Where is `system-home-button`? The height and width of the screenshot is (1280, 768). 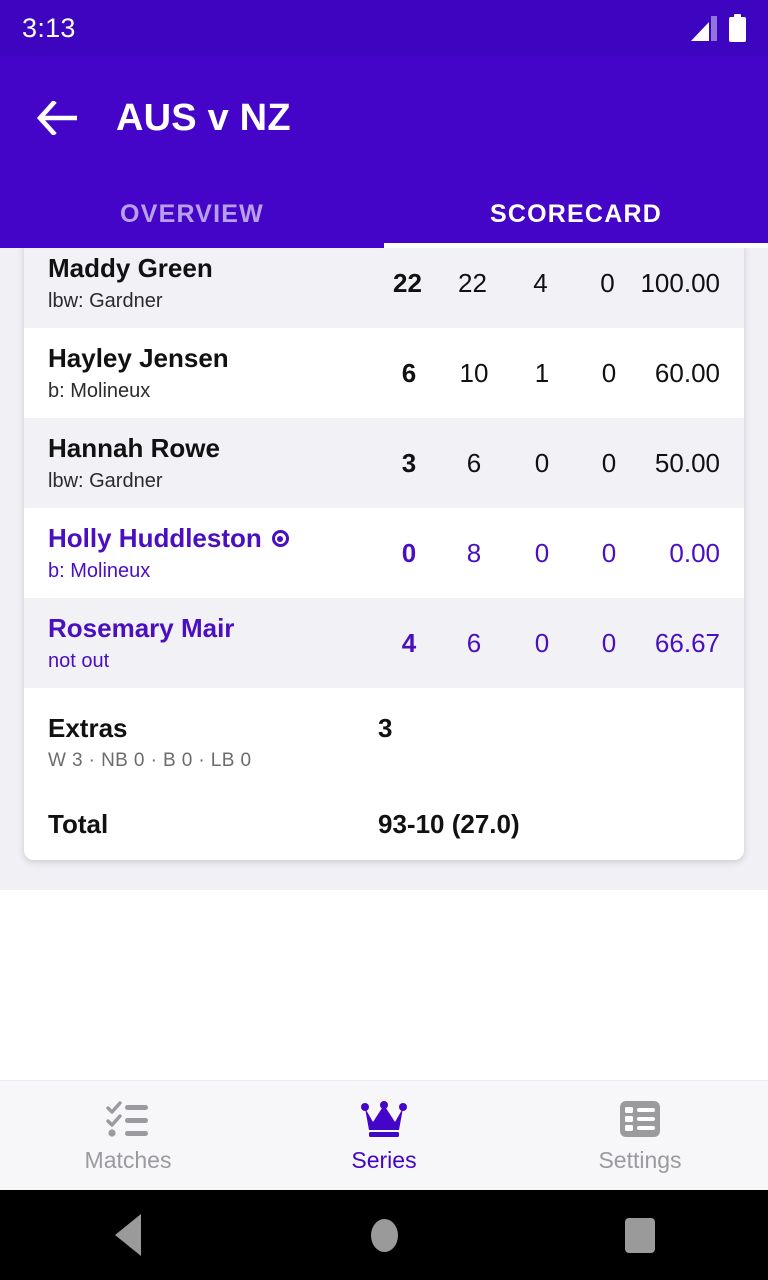
system-home-button is located at coordinates (384, 1235).